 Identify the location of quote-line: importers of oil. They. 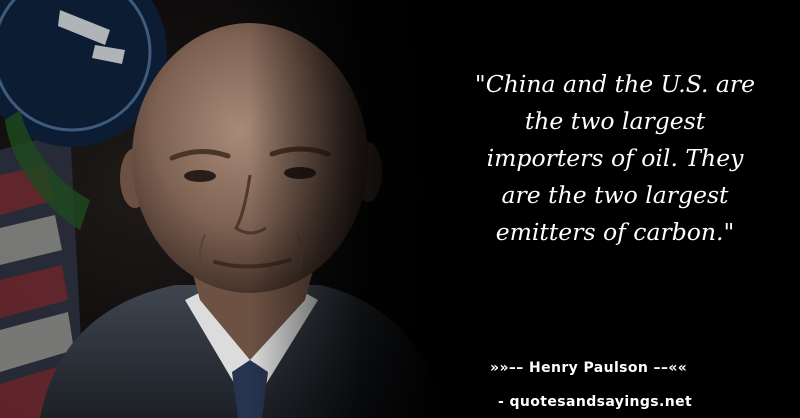
(615, 158).